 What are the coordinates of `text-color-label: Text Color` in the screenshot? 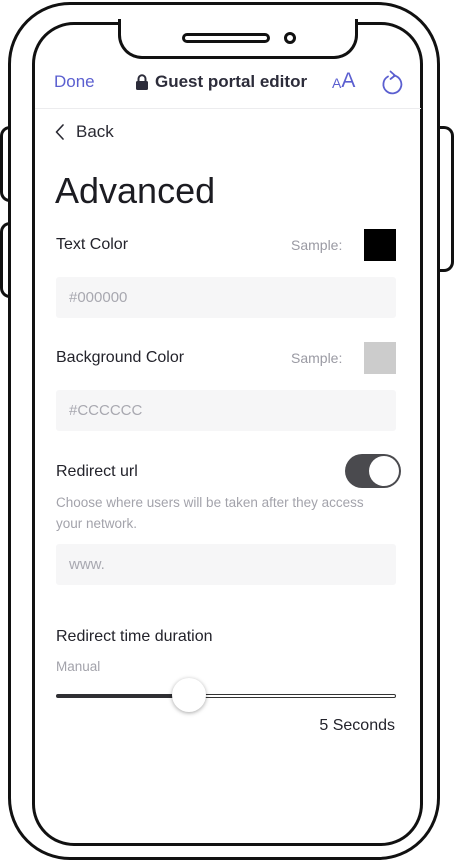 It's located at (92, 244).